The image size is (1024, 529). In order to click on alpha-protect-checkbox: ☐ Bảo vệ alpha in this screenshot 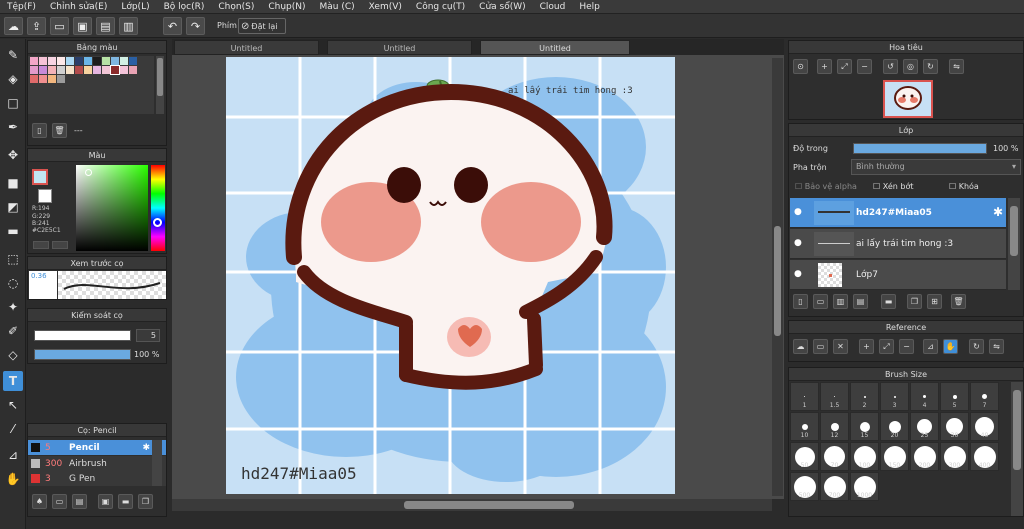, I will do `click(826, 186)`.